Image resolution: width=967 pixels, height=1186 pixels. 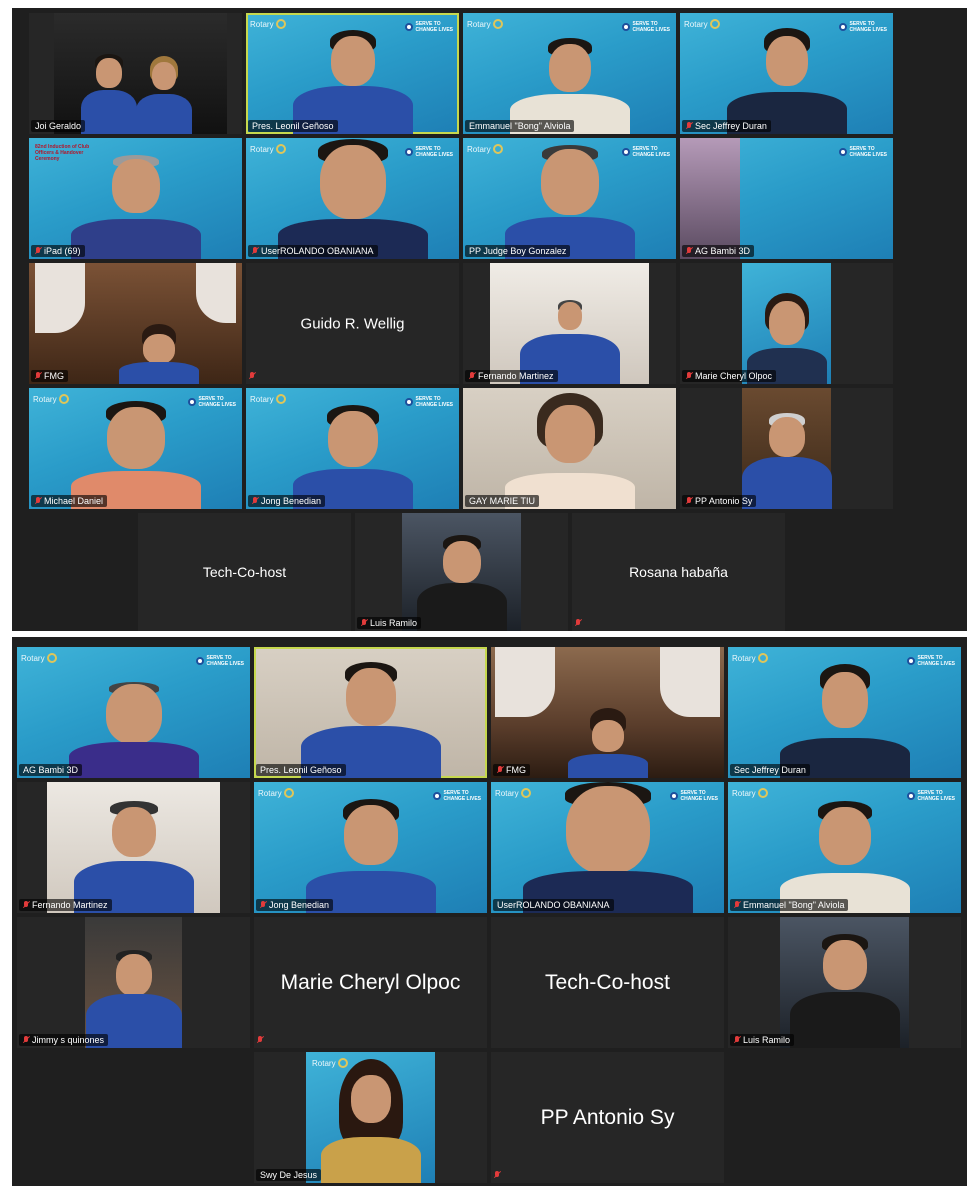 What do you see at coordinates (58, 126) in the screenshot?
I see `participant-name-label: Joi Geraldo` at bounding box center [58, 126].